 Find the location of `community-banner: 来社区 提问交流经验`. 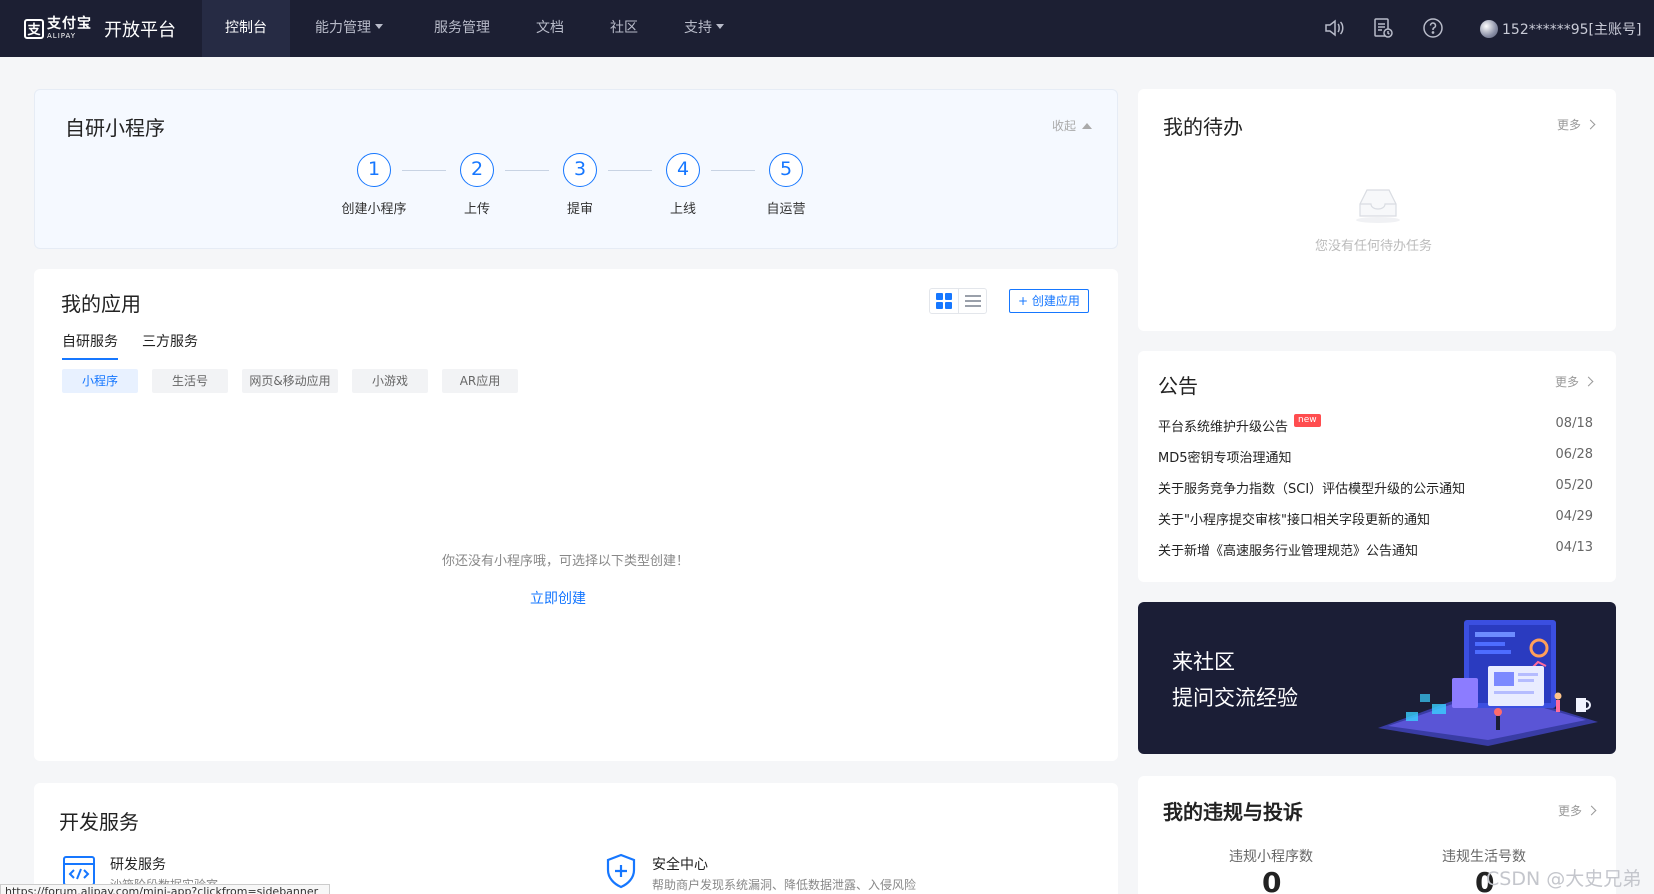

community-banner: 来社区 提问交流经验 is located at coordinates (1377, 678).